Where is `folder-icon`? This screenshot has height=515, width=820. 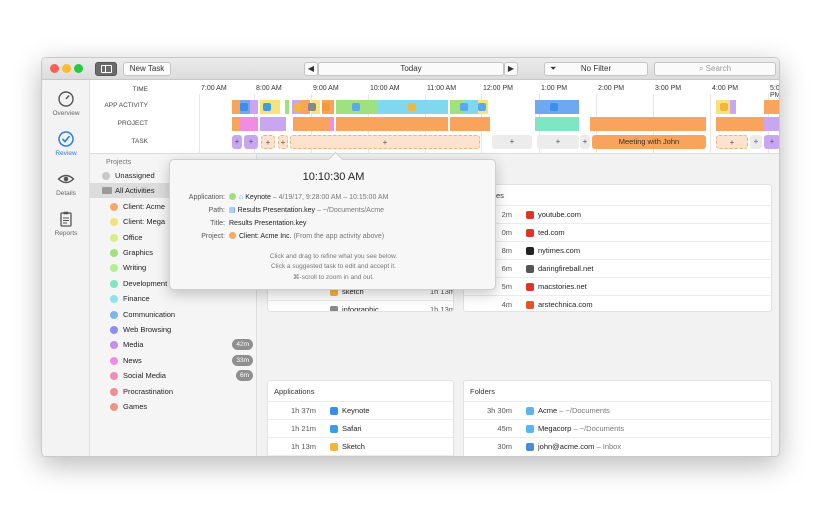
folder-icon is located at coordinates (107, 191).